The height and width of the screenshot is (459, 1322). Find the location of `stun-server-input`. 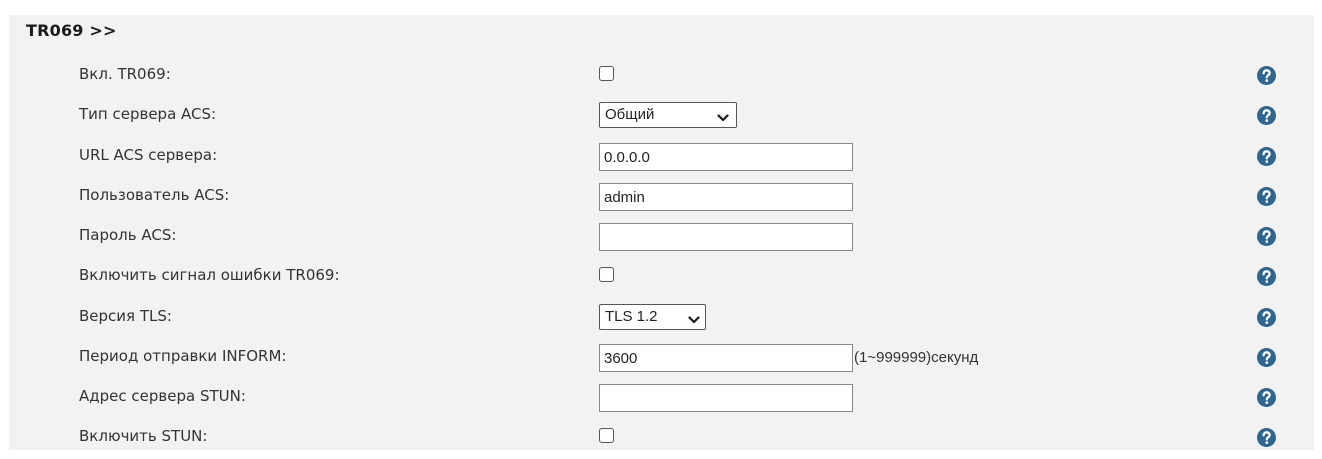

stun-server-input is located at coordinates (726, 398).